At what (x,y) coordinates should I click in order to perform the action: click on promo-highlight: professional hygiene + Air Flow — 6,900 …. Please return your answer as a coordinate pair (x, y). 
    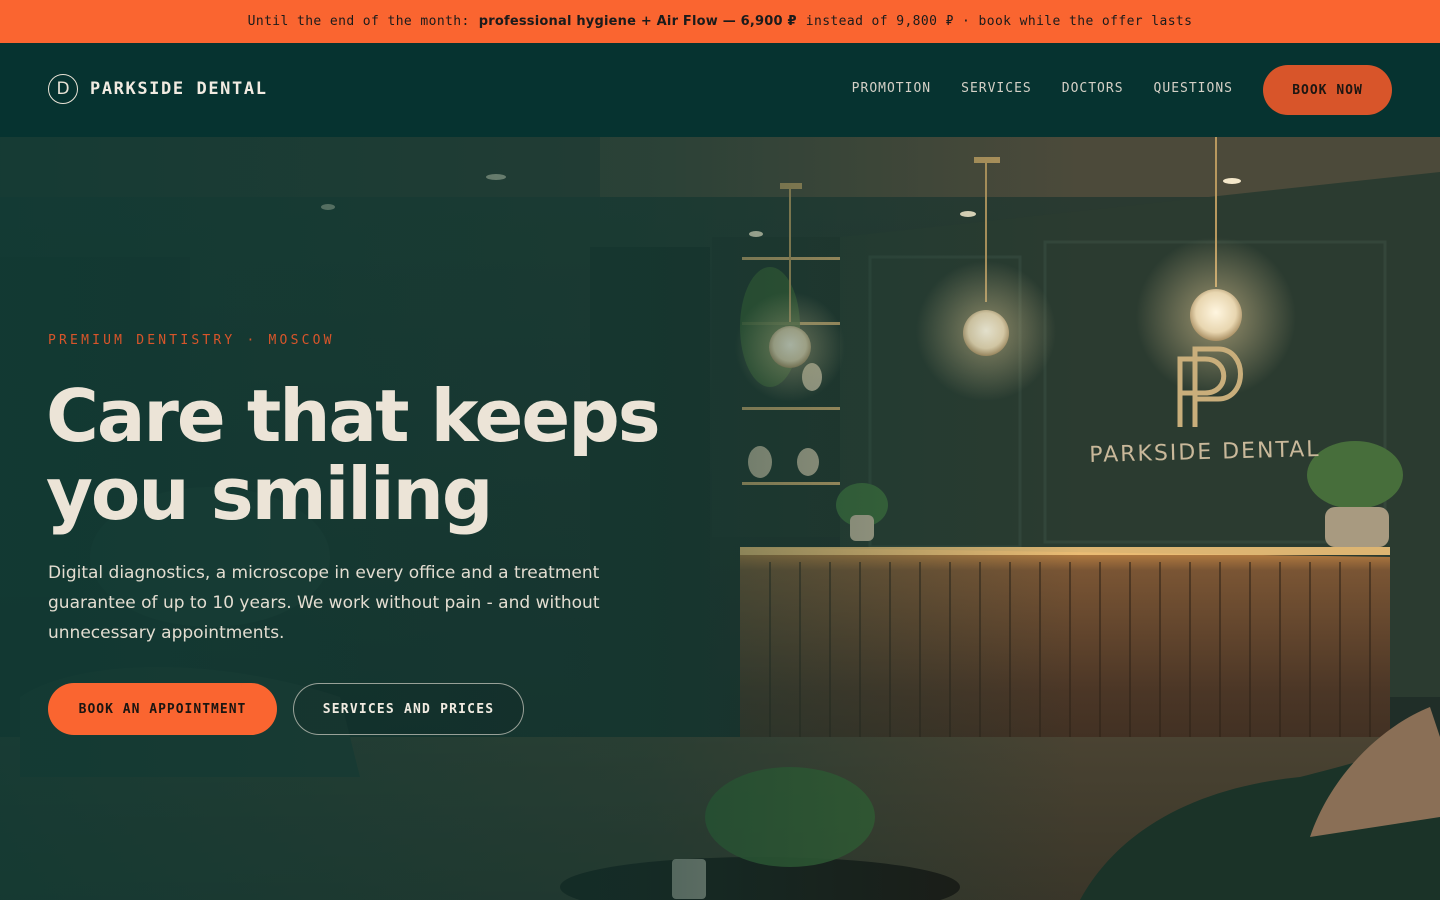
    Looking at the image, I should click on (637, 21).